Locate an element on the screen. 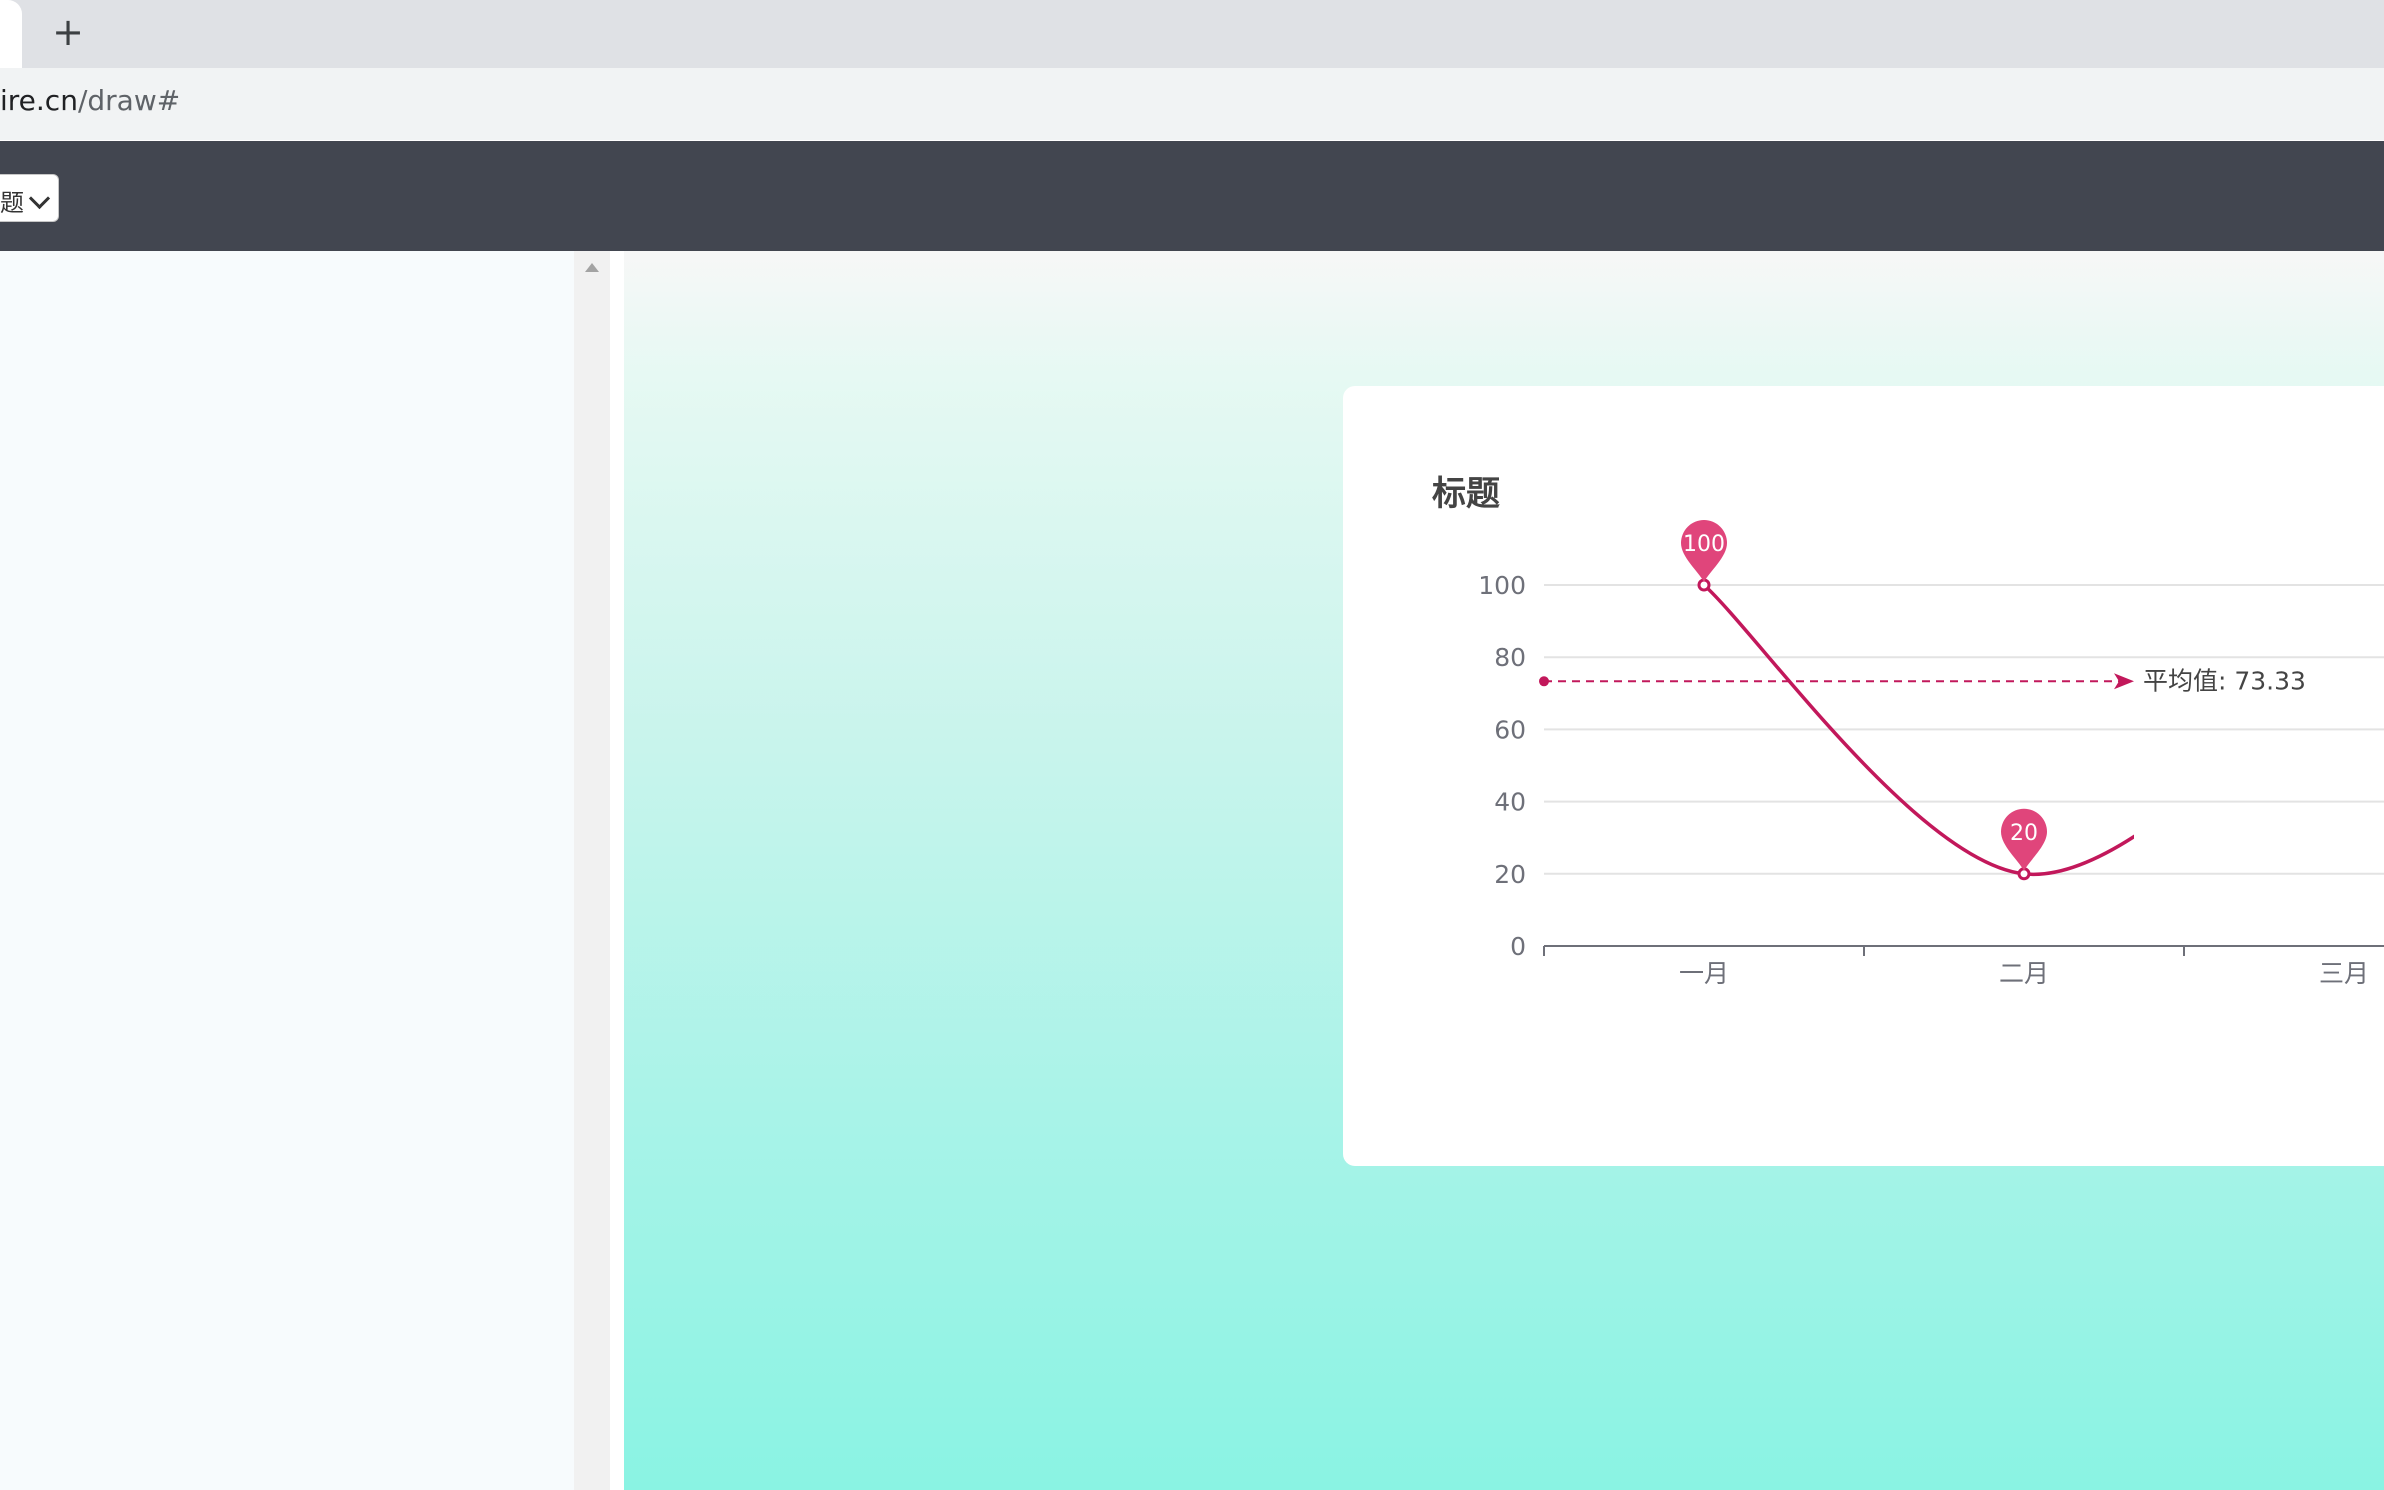 The image size is (2384, 1490). y-tick-label: 40 is located at coordinates (1510, 802).